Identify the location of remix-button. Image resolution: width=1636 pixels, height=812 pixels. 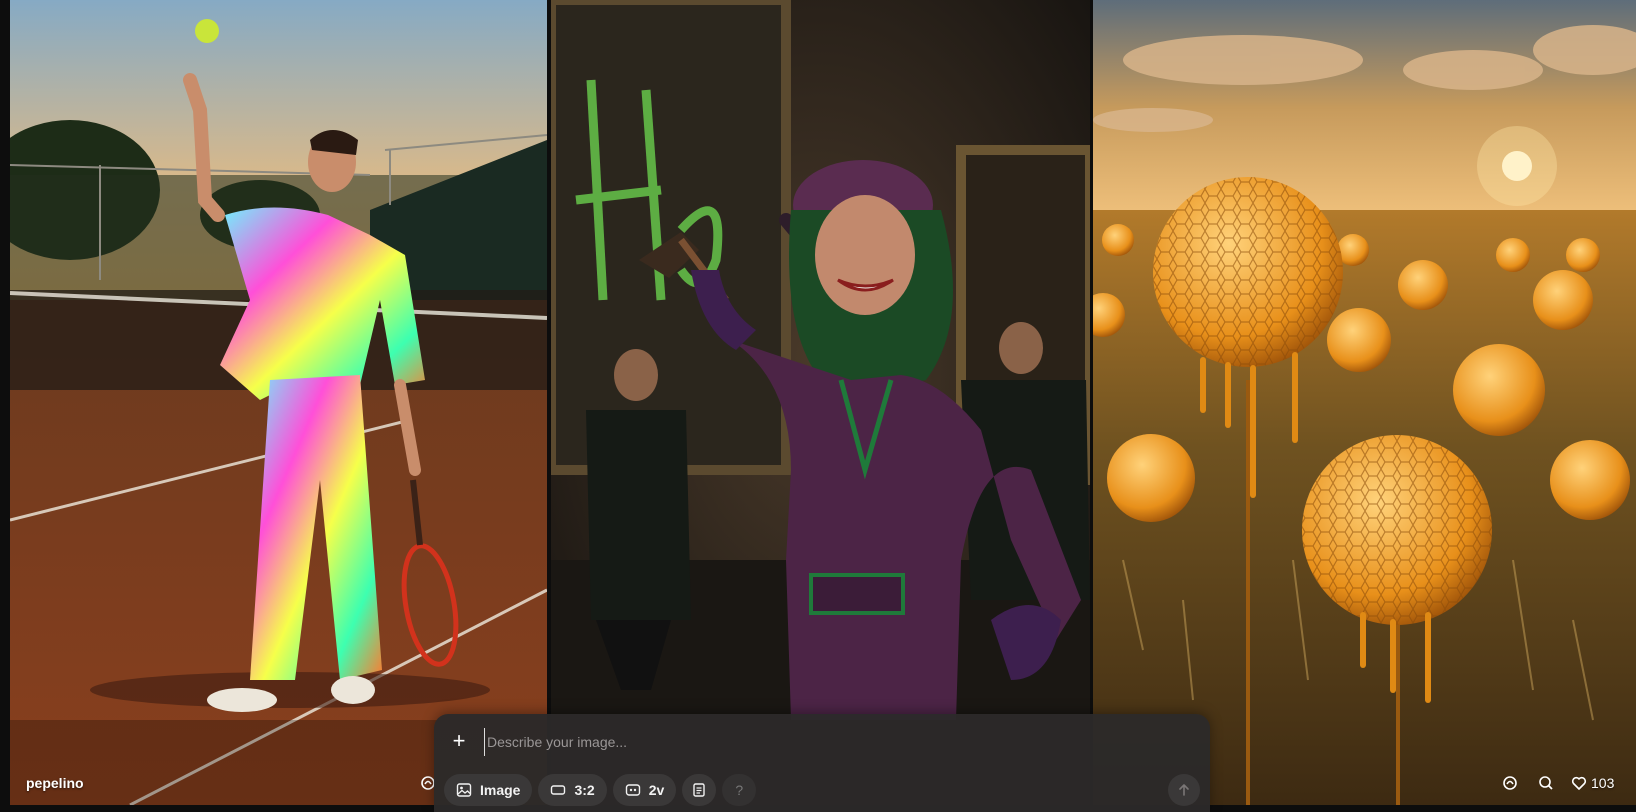
(1510, 783).